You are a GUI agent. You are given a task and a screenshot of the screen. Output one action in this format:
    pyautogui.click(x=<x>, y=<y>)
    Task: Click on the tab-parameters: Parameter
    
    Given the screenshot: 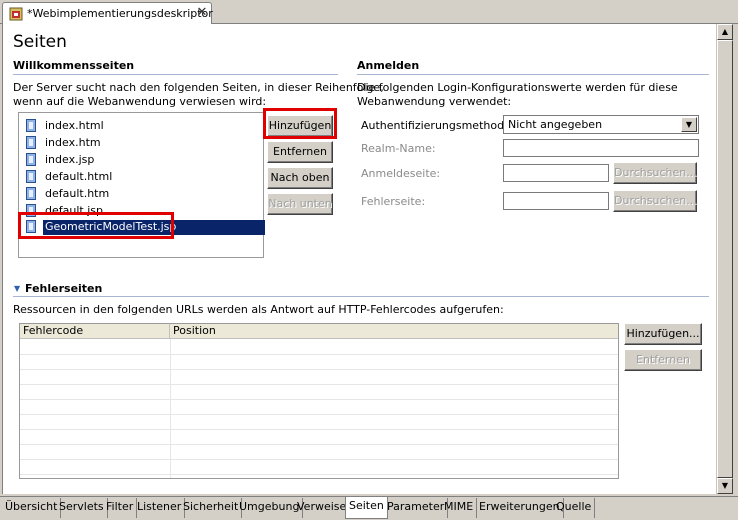 What is the action you would take?
    pyautogui.click(x=416, y=508)
    